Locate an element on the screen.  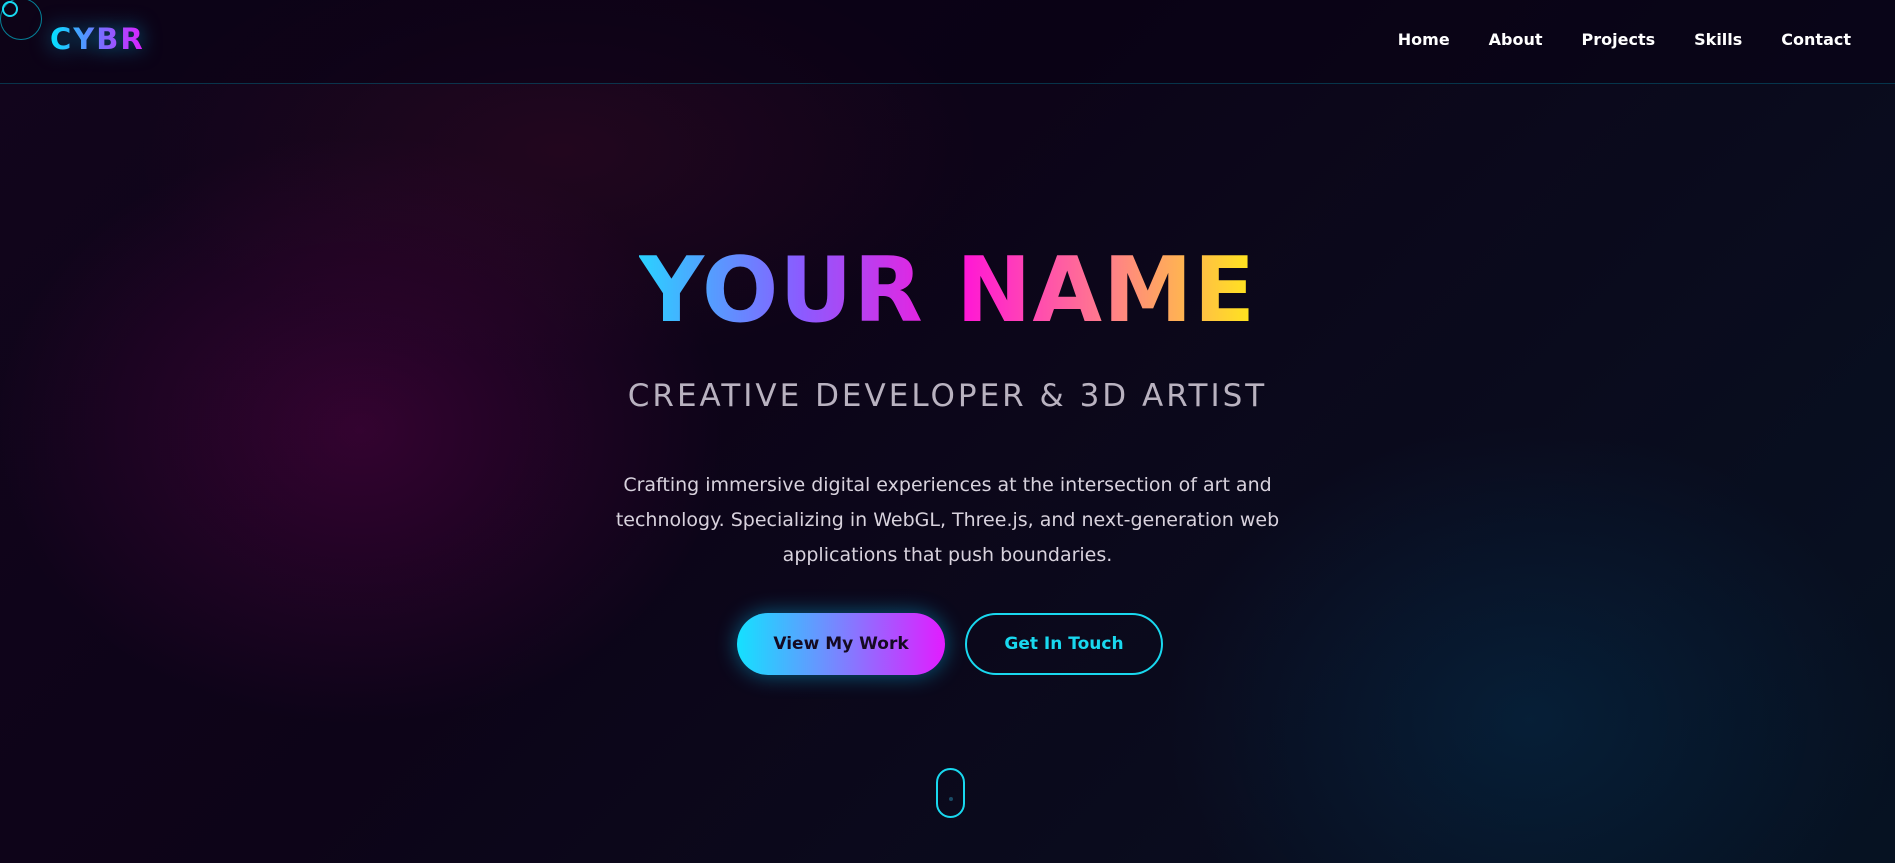
hero-title-wrap: YOUR NAME is located at coordinates (947, 291).